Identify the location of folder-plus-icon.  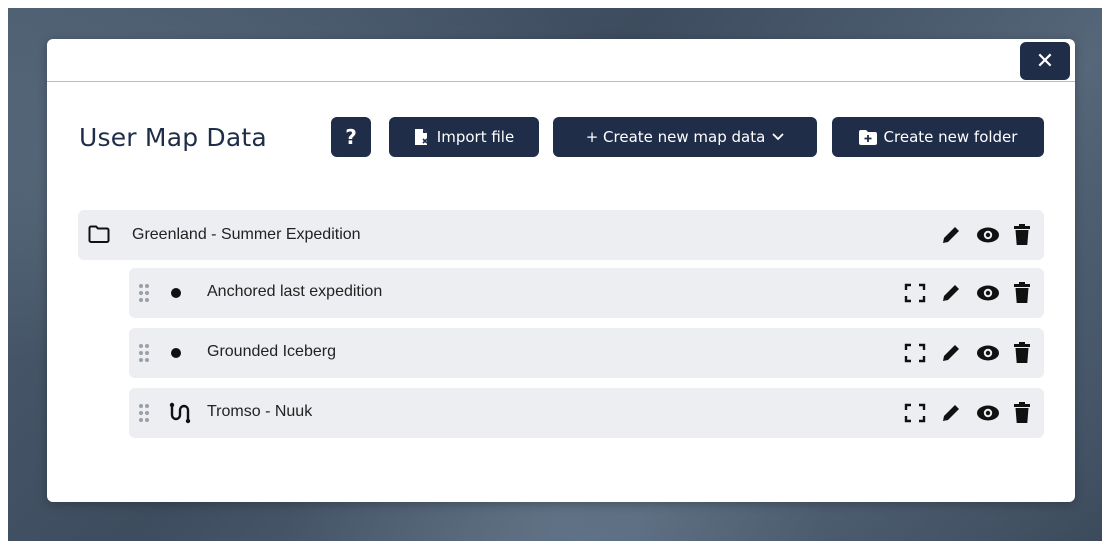
(867, 137).